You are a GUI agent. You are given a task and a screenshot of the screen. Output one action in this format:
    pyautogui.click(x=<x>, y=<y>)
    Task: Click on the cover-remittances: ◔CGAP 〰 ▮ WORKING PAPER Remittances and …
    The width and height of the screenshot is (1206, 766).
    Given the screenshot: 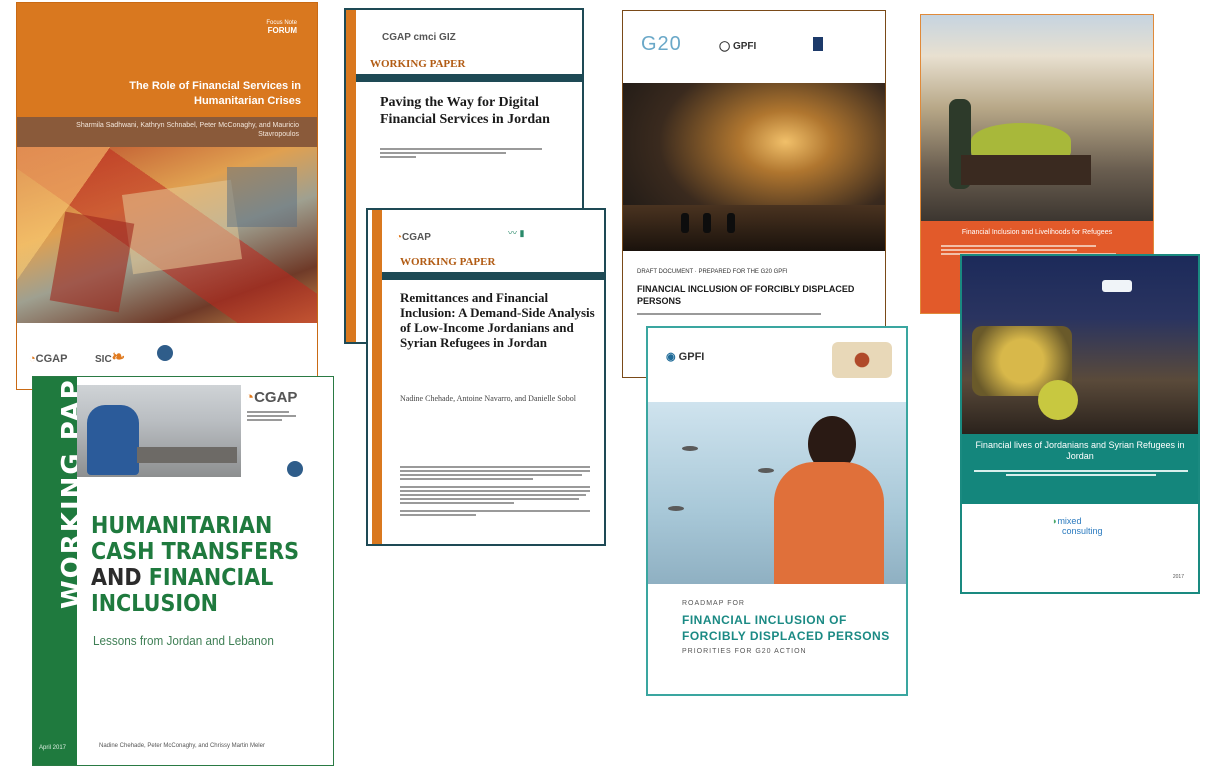 What is the action you would take?
    pyautogui.click(x=486, y=377)
    